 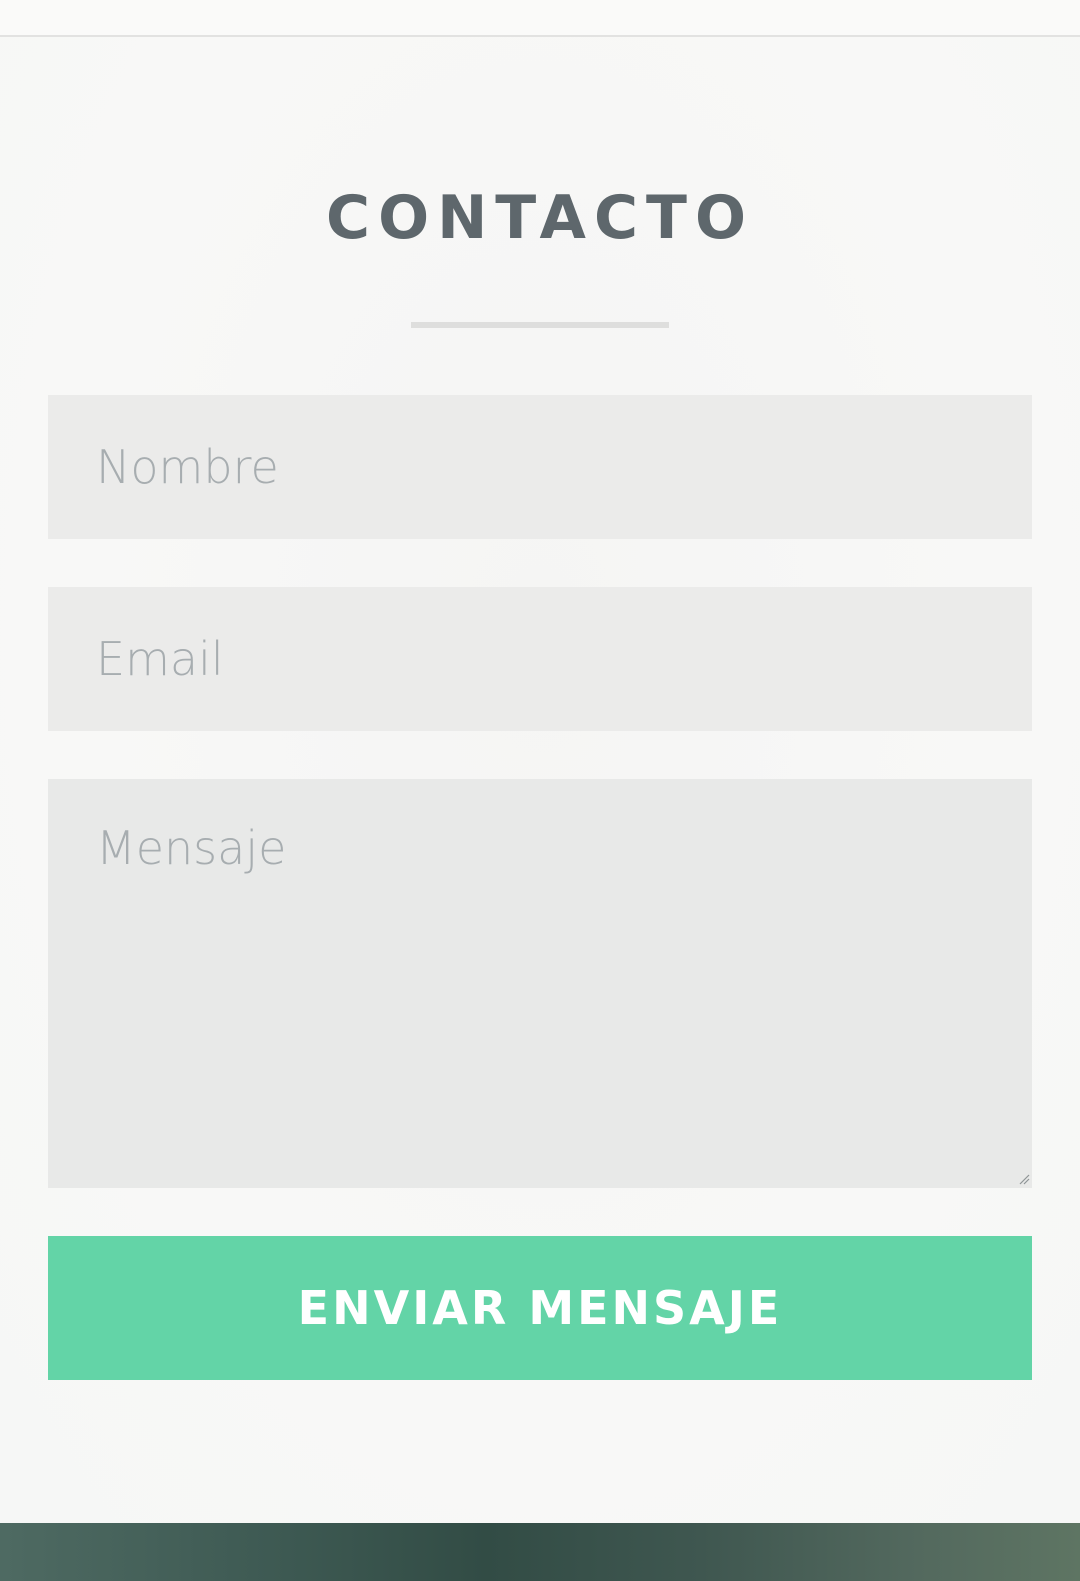 I want to click on footer-strip, so click(x=540, y=1552).